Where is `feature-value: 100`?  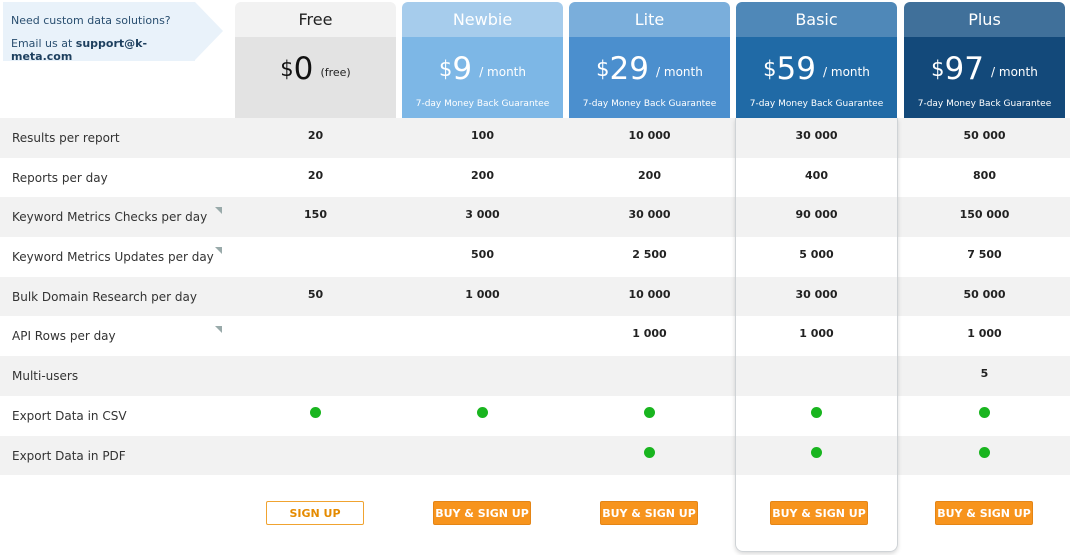
feature-value: 100 is located at coordinates (482, 135).